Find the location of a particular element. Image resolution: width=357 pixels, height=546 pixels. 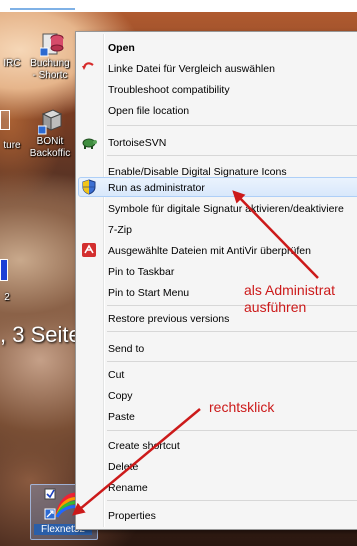

arrow-to-flexnet-icon is located at coordinates (136, 462).